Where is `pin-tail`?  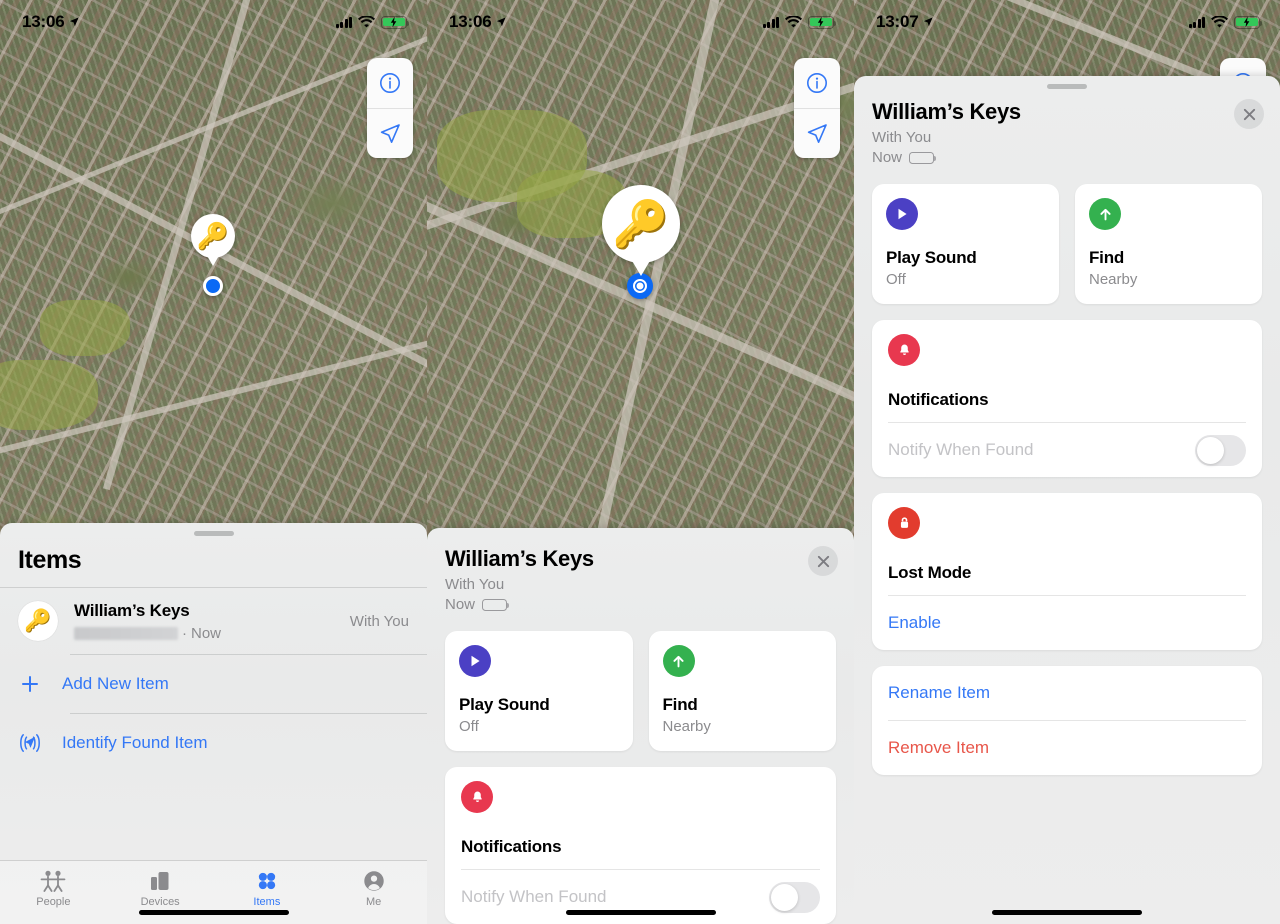
pin-tail is located at coordinates (213, 260).